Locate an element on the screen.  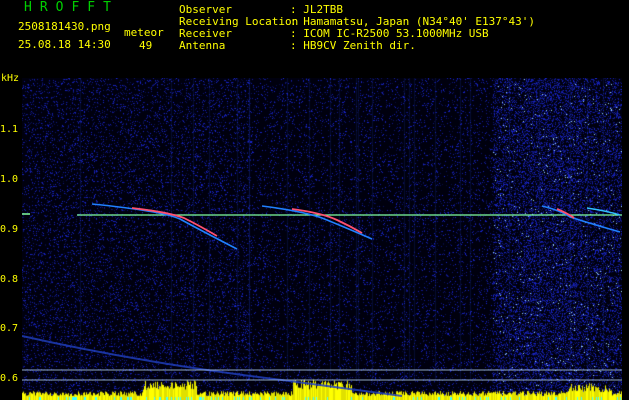
meteor-label: meteor is located at coordinates (144, 32).